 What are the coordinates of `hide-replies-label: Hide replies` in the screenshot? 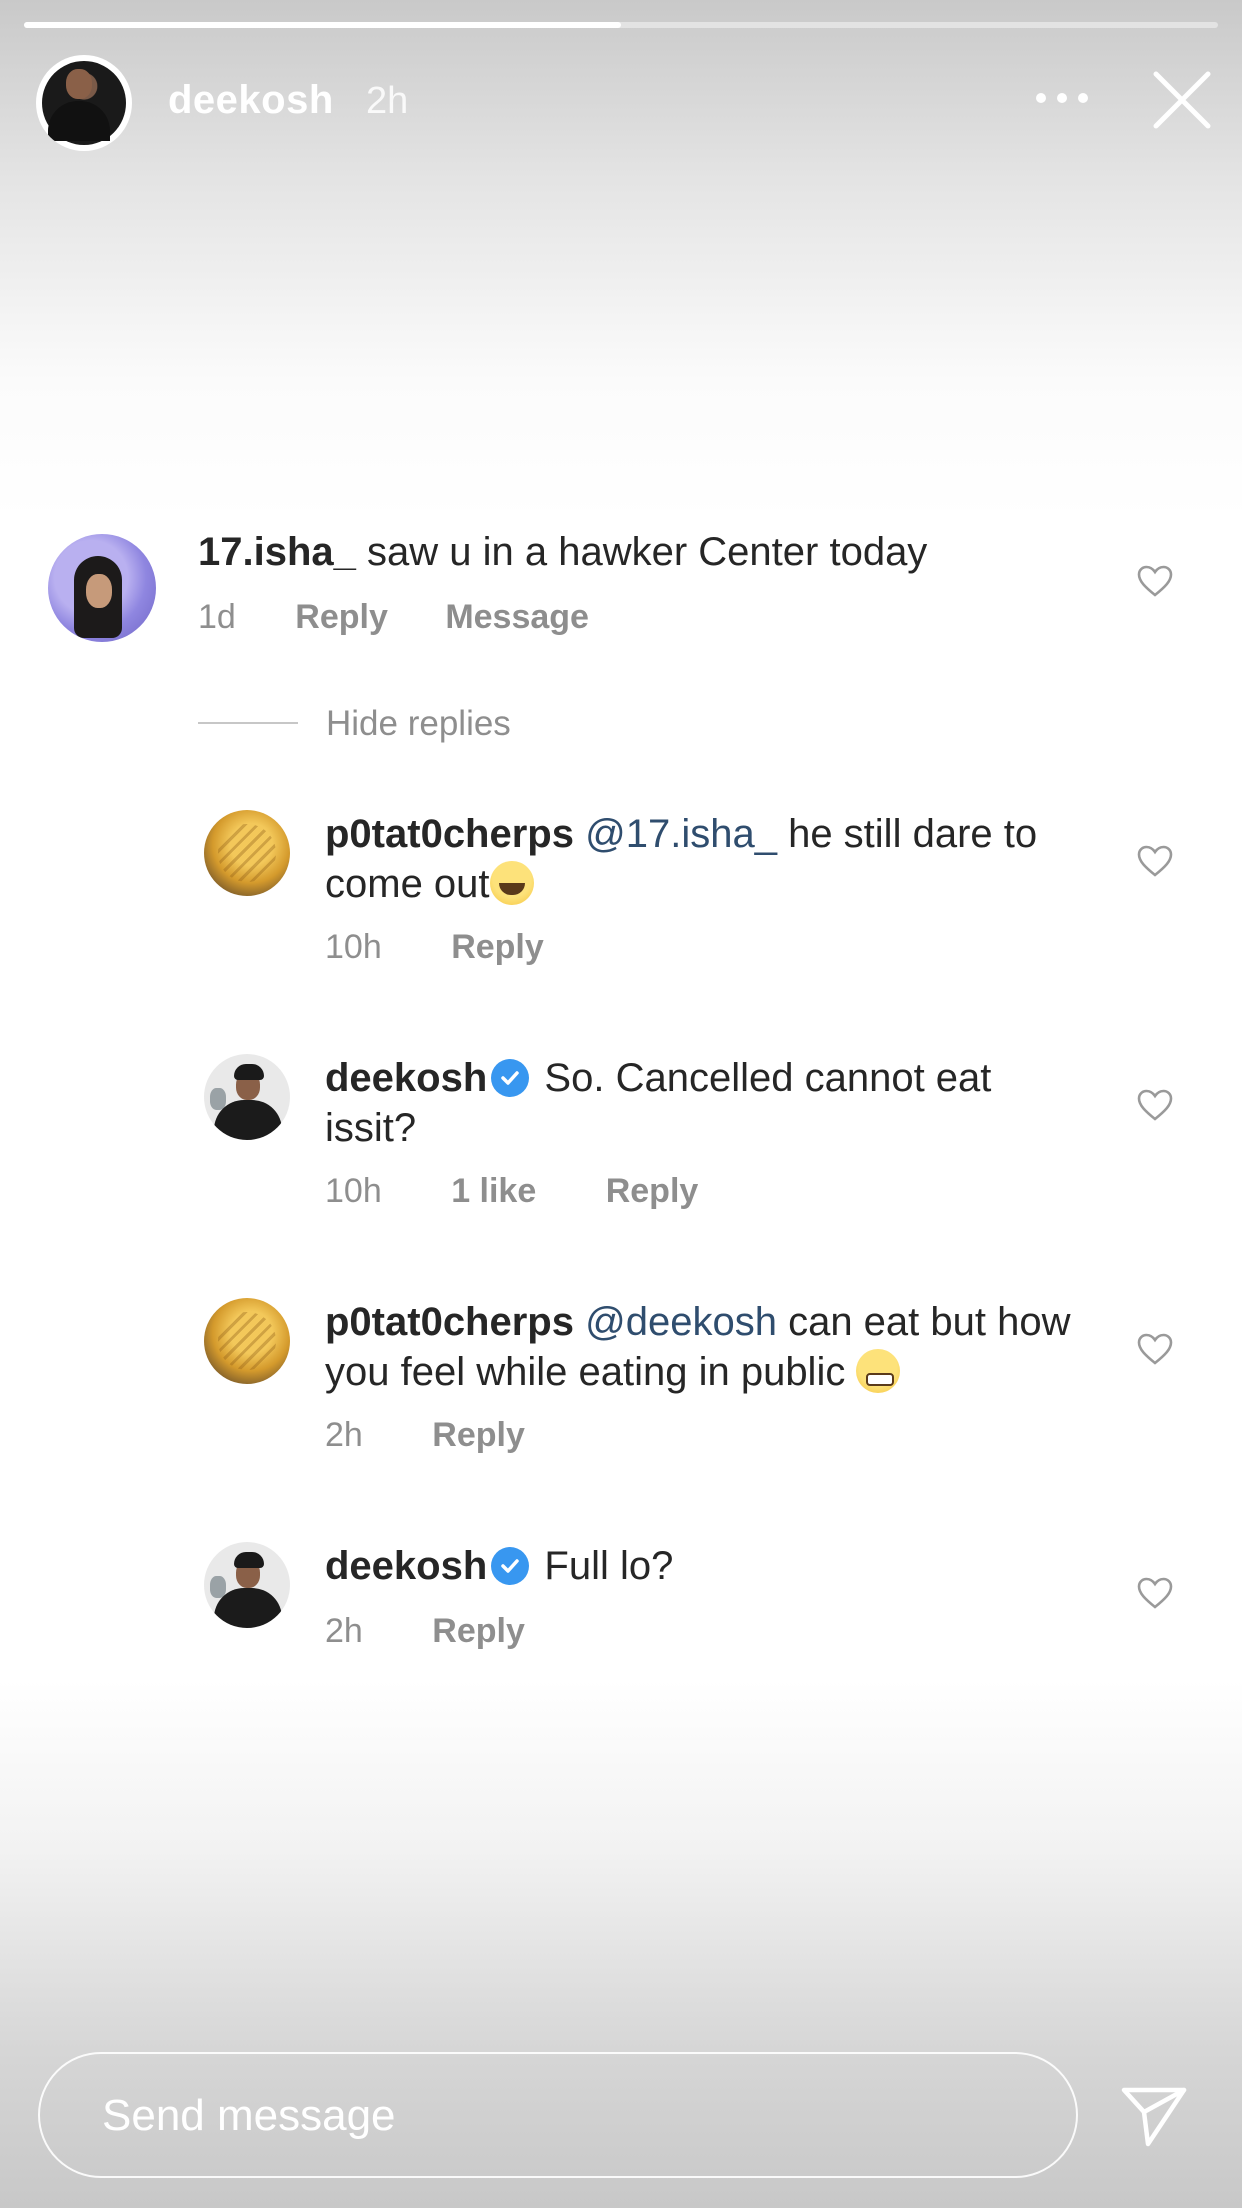 It's located at (418, 724).